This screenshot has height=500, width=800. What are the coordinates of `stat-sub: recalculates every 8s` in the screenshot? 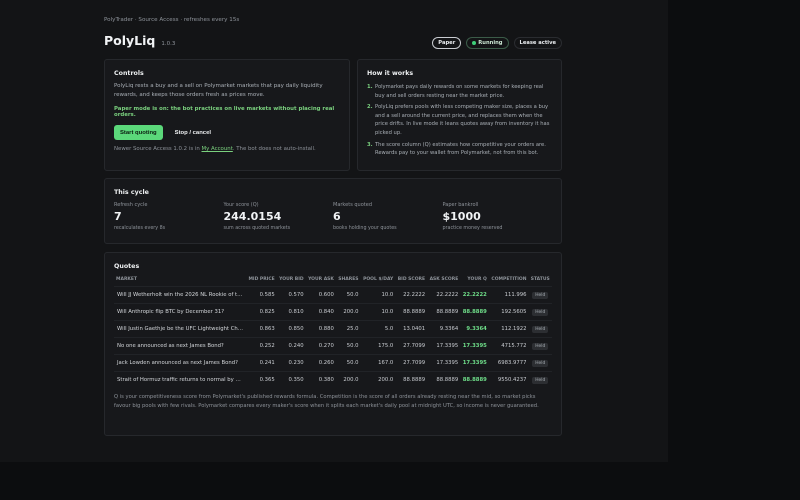 It's located at (140, 228).